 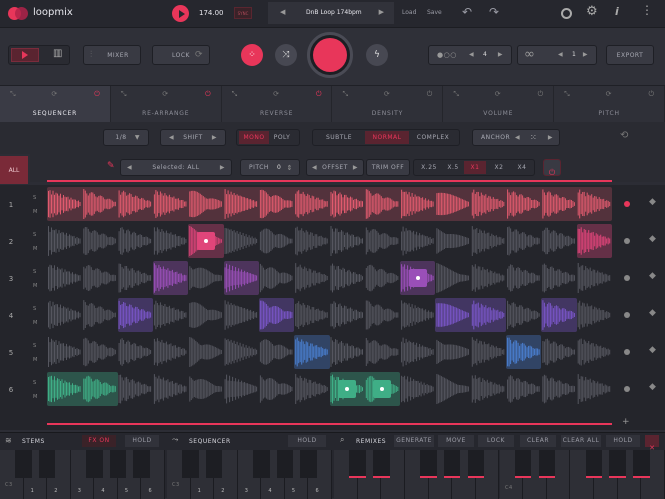 I want to click on save-button: Save, so click(x=434, y=12).